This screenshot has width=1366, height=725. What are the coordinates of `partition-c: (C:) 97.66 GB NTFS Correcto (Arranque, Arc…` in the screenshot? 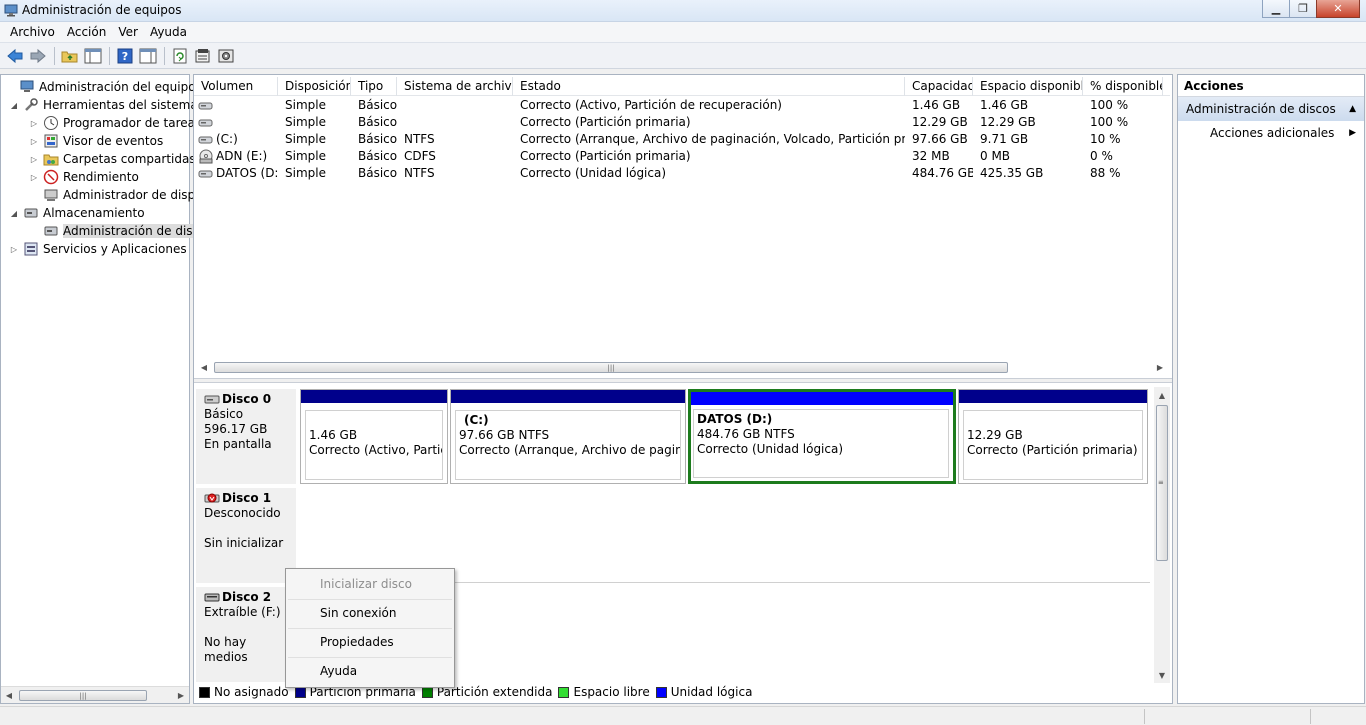 It's located at (568, 436).